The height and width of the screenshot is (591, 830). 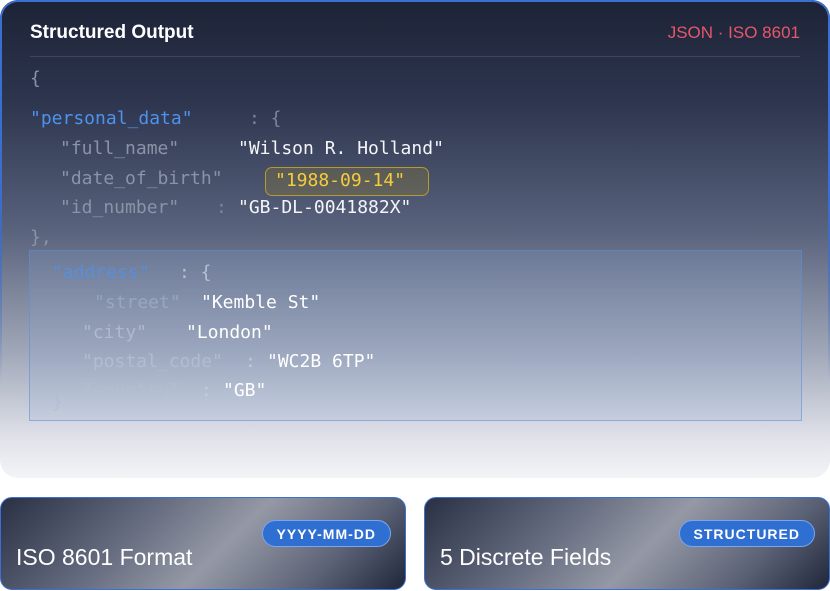 What do you see at coordinates (325, 207) in the screenshot?
I see `id-number-value: "GB-DL-0041882X"` at bounding box center [325, 207].